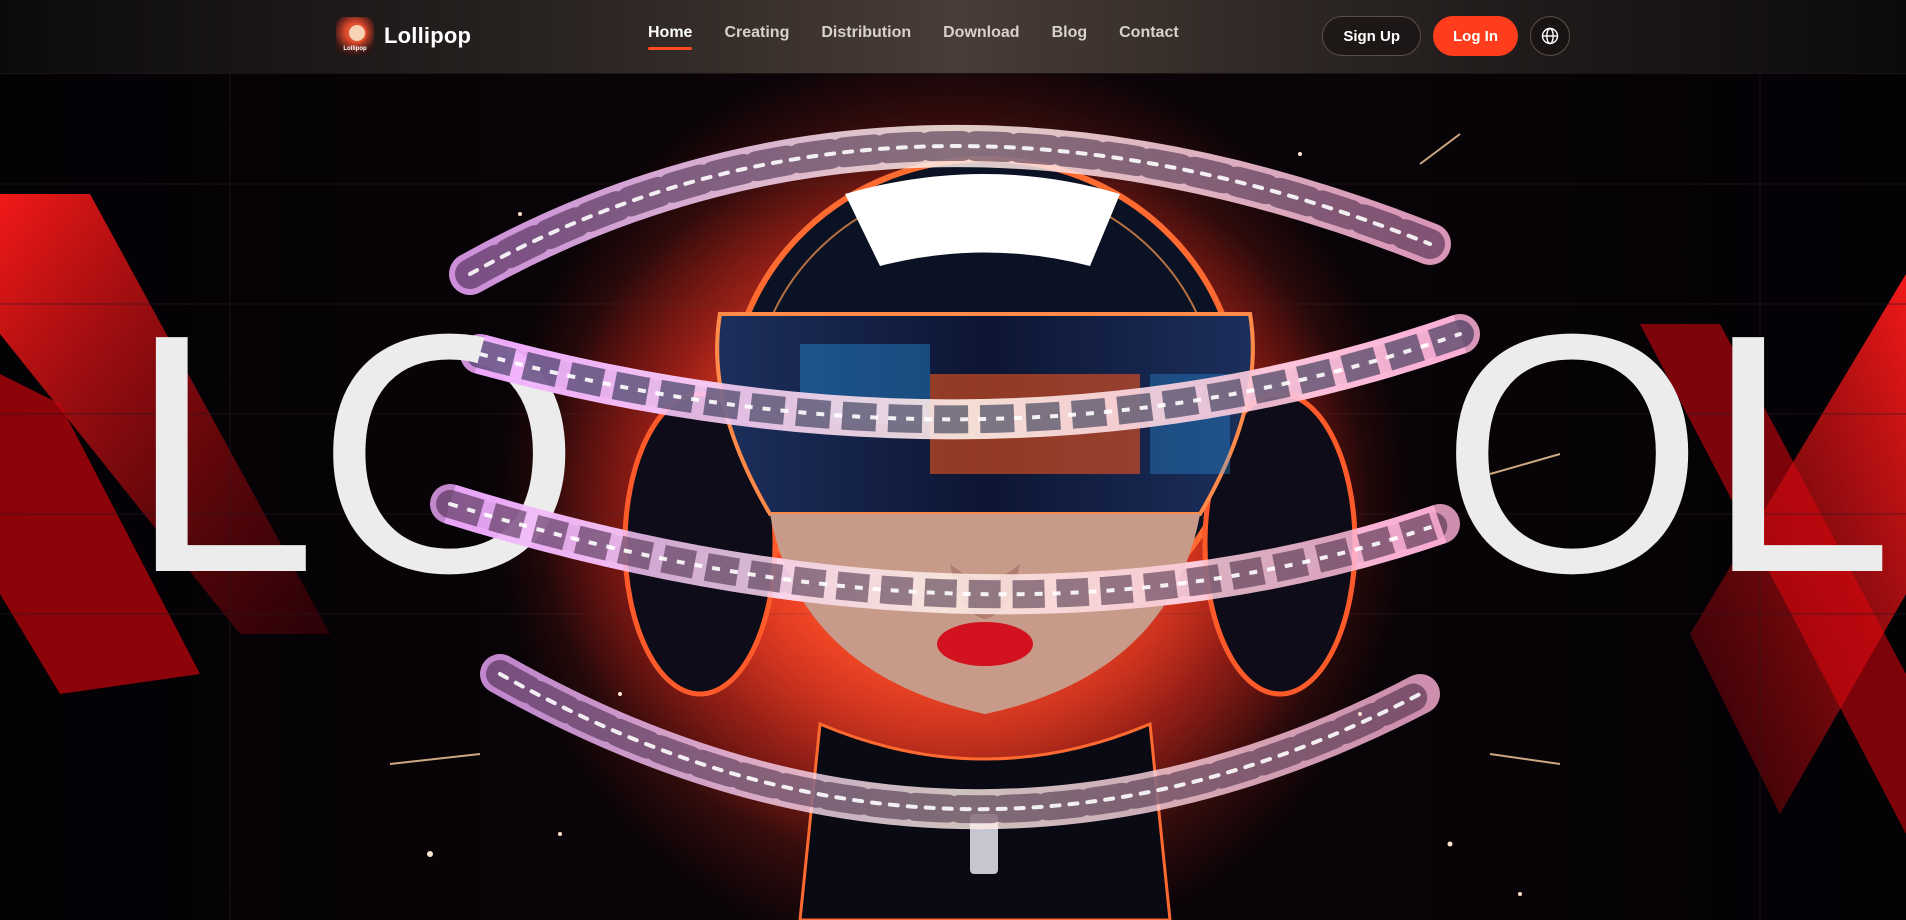 This screenshot has width=1906, height=920. What do you see at coordinates (1070, 37) in the screenshot?
I see `nav-link-blog: Blog` at bounding box center [1070, 37].